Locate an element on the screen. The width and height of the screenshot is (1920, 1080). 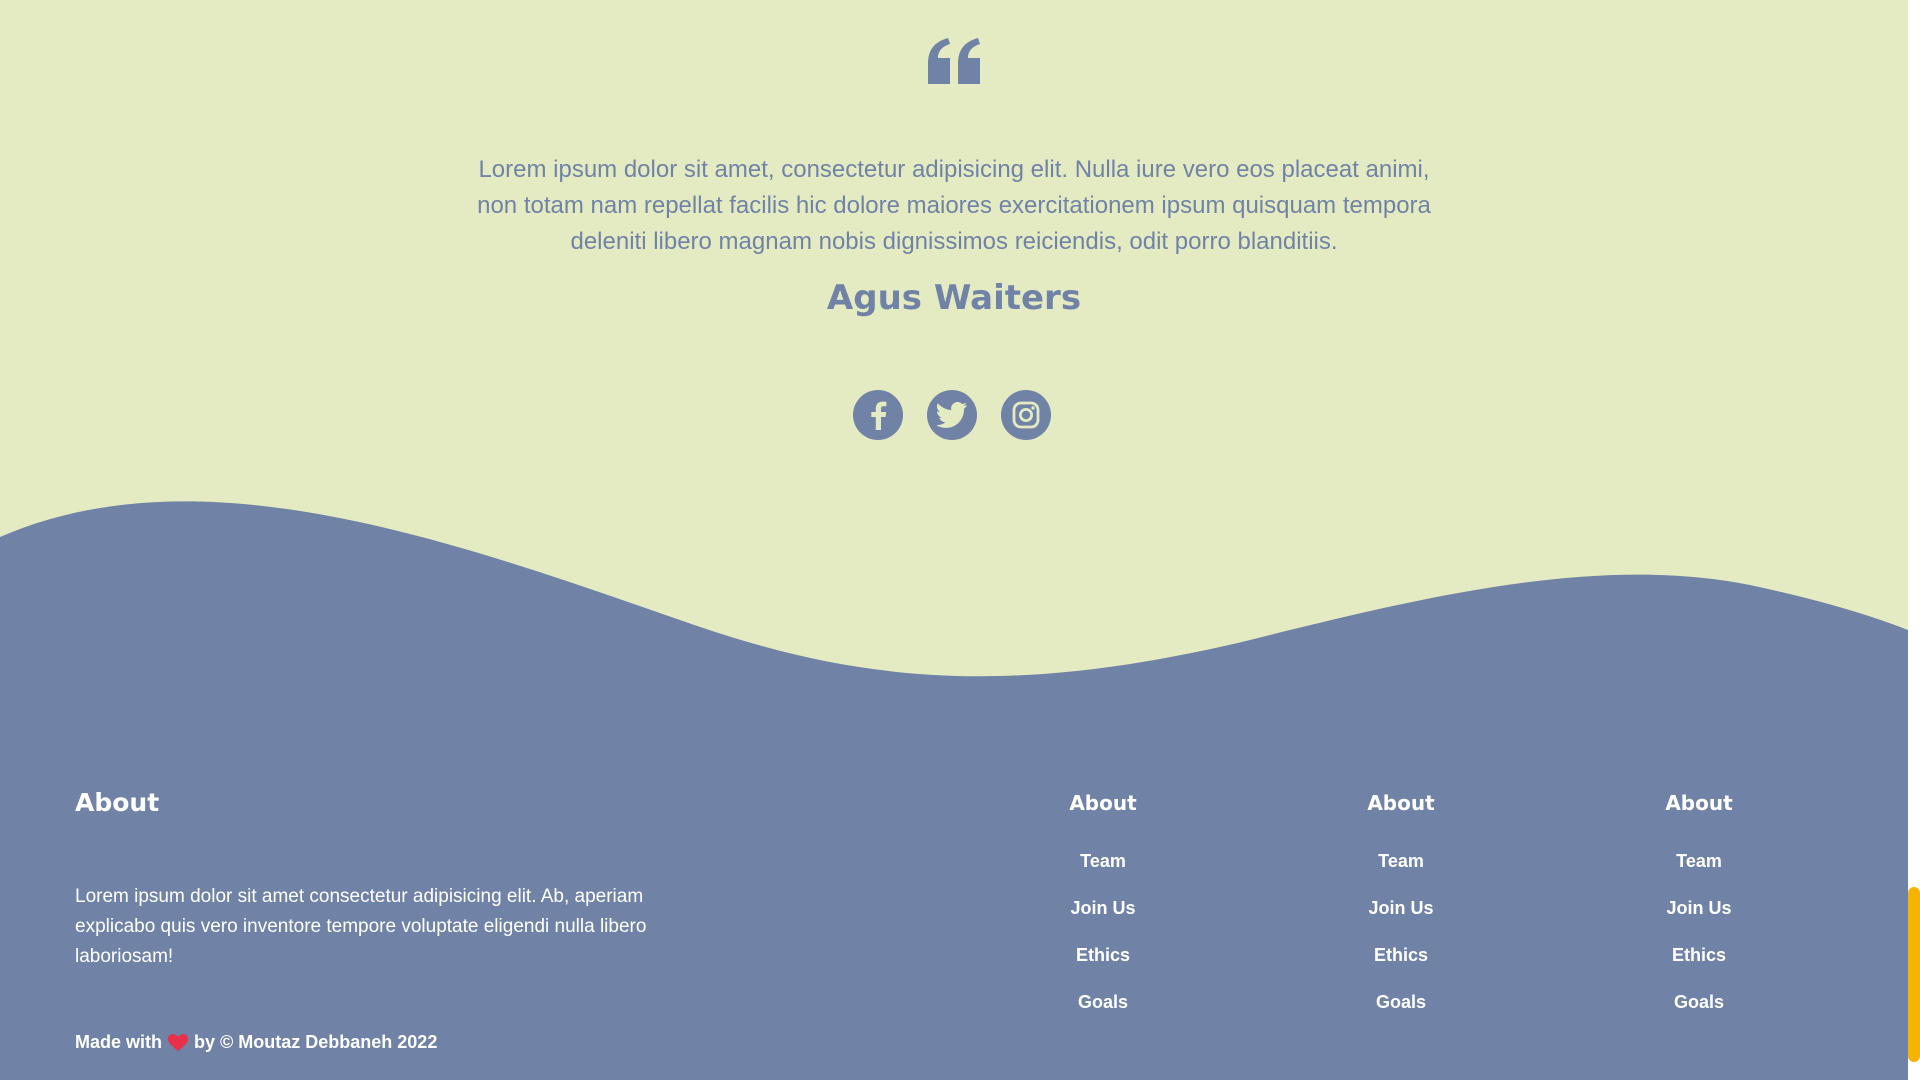
footer-column-3: About Team Join Us Ethics Goals is located at coordinates (1699, 907).